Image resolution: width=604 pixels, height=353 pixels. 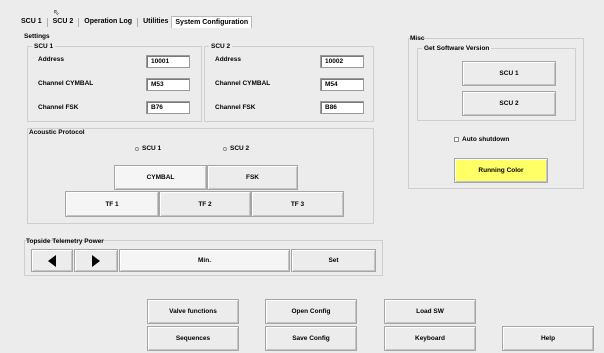 What do you see at coordinates (51, 59) in the screenshot?
I see `scu1-address-label: Address` at bounding box center [51, 59].